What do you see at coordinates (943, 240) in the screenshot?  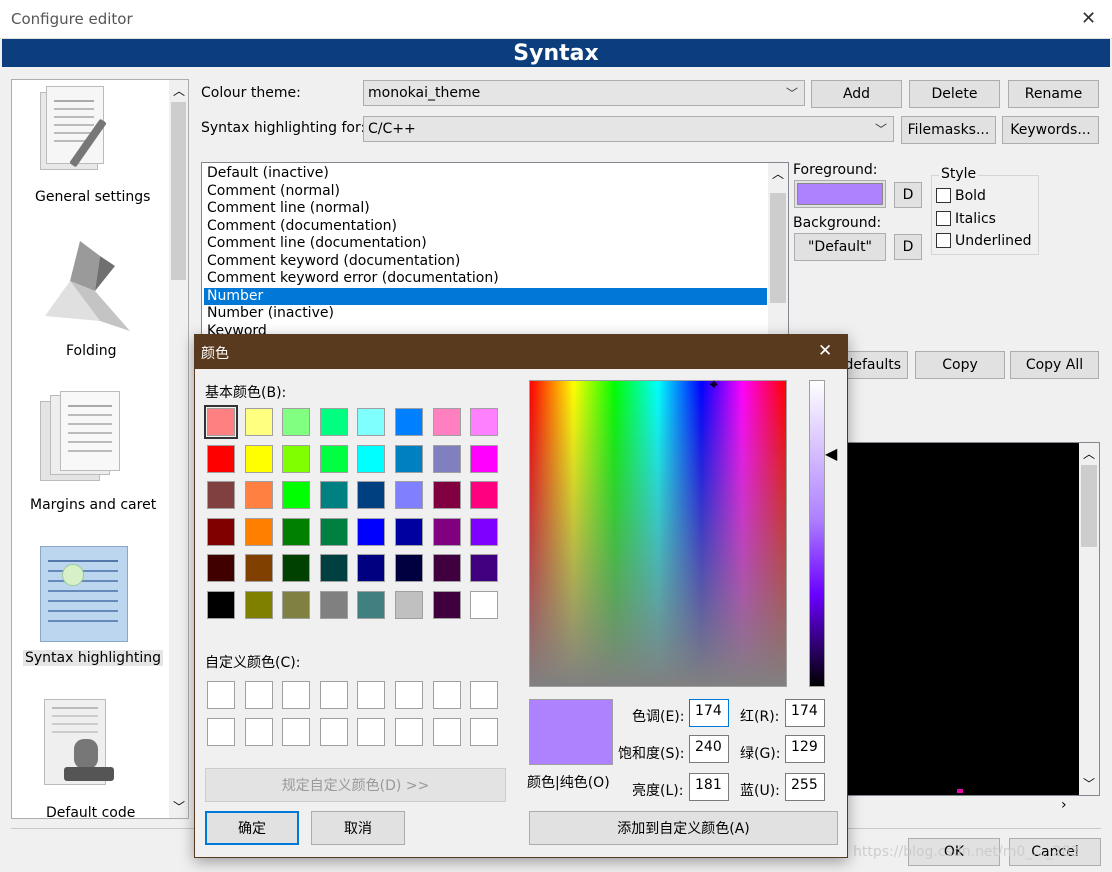 I see `underlined-checkbox` at bounding box center [943, 240].